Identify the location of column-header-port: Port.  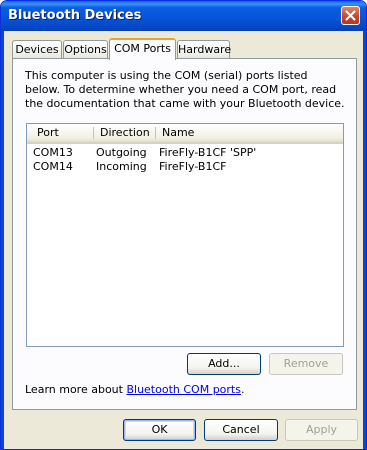
(61, 133).